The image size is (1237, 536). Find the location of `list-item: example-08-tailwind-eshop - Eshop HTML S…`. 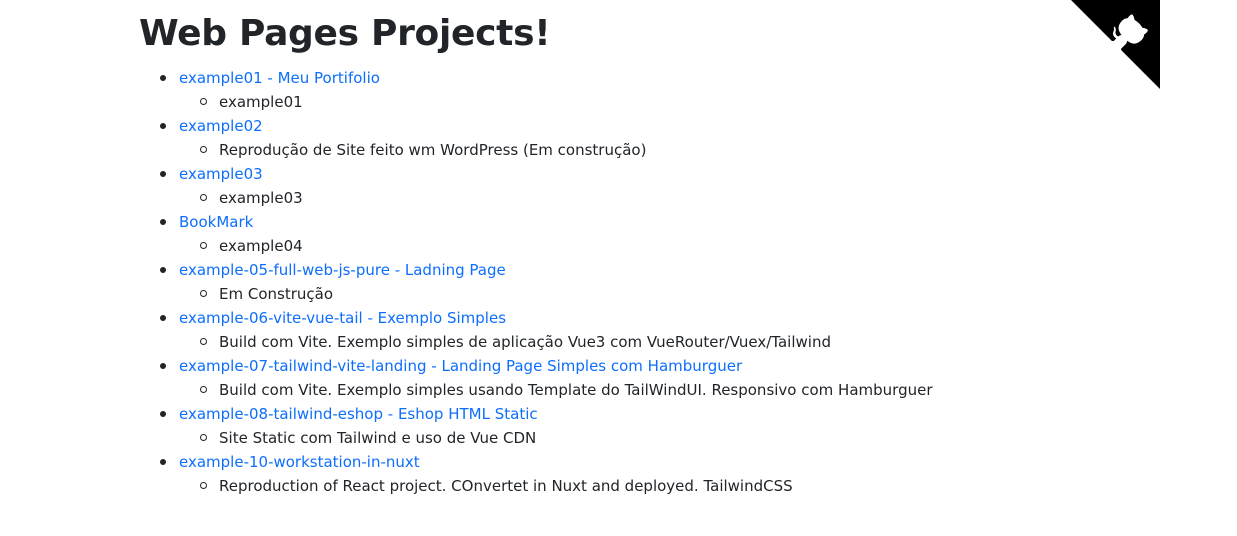

list-item: example-08-tailwind-eshop - Eshop HTML S… is located at coordinates (649, 426).